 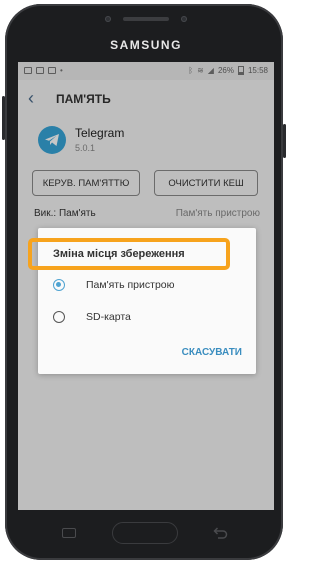 What do you see at coordinates (108, 19) in the screenshot?
I see `sensor-icon` at bounding box center [108, 19].